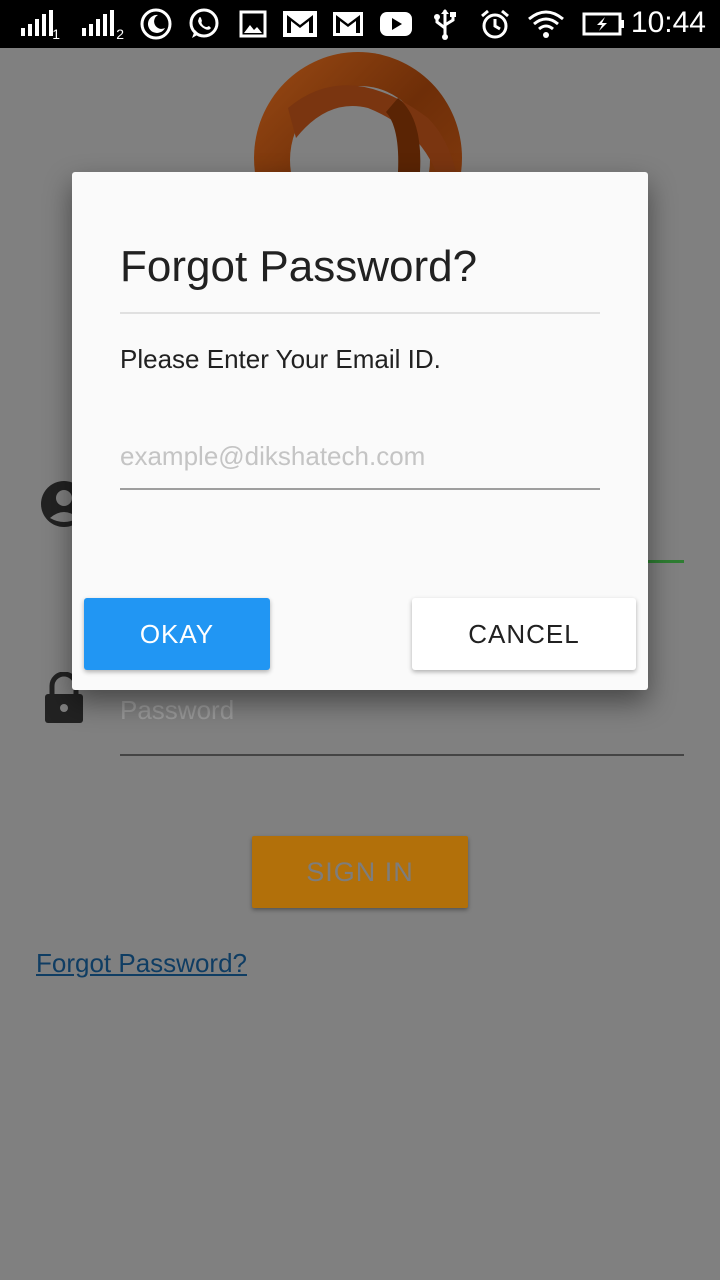  What do you see at coordinates (299, 266) in the screenshot?
I see `dialog-title: Forgot Password?` at bounding box center [299, 266].